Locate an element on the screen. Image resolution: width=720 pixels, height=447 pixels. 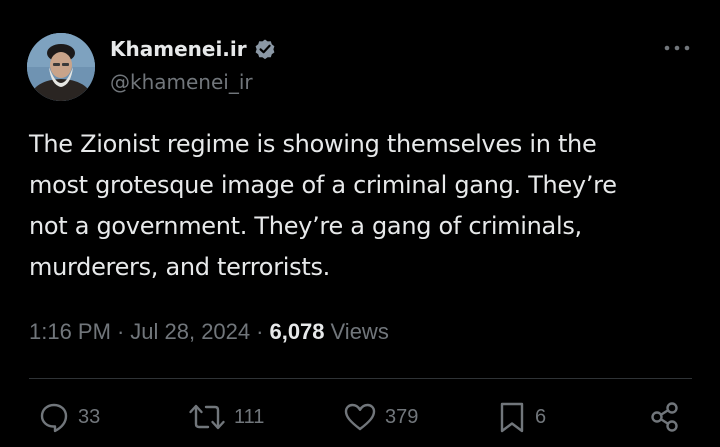
tweet-meta: 1:16 PM · Jul 28, 2024 · 6,078 Views is located at coordinates (209, 332).